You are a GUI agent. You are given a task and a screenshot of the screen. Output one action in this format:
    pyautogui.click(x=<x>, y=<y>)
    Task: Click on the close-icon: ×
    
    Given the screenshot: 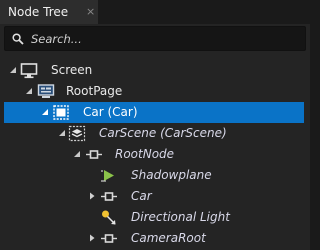 What is the action you would take?
    pyautogui.click(x=90, y=12)
    